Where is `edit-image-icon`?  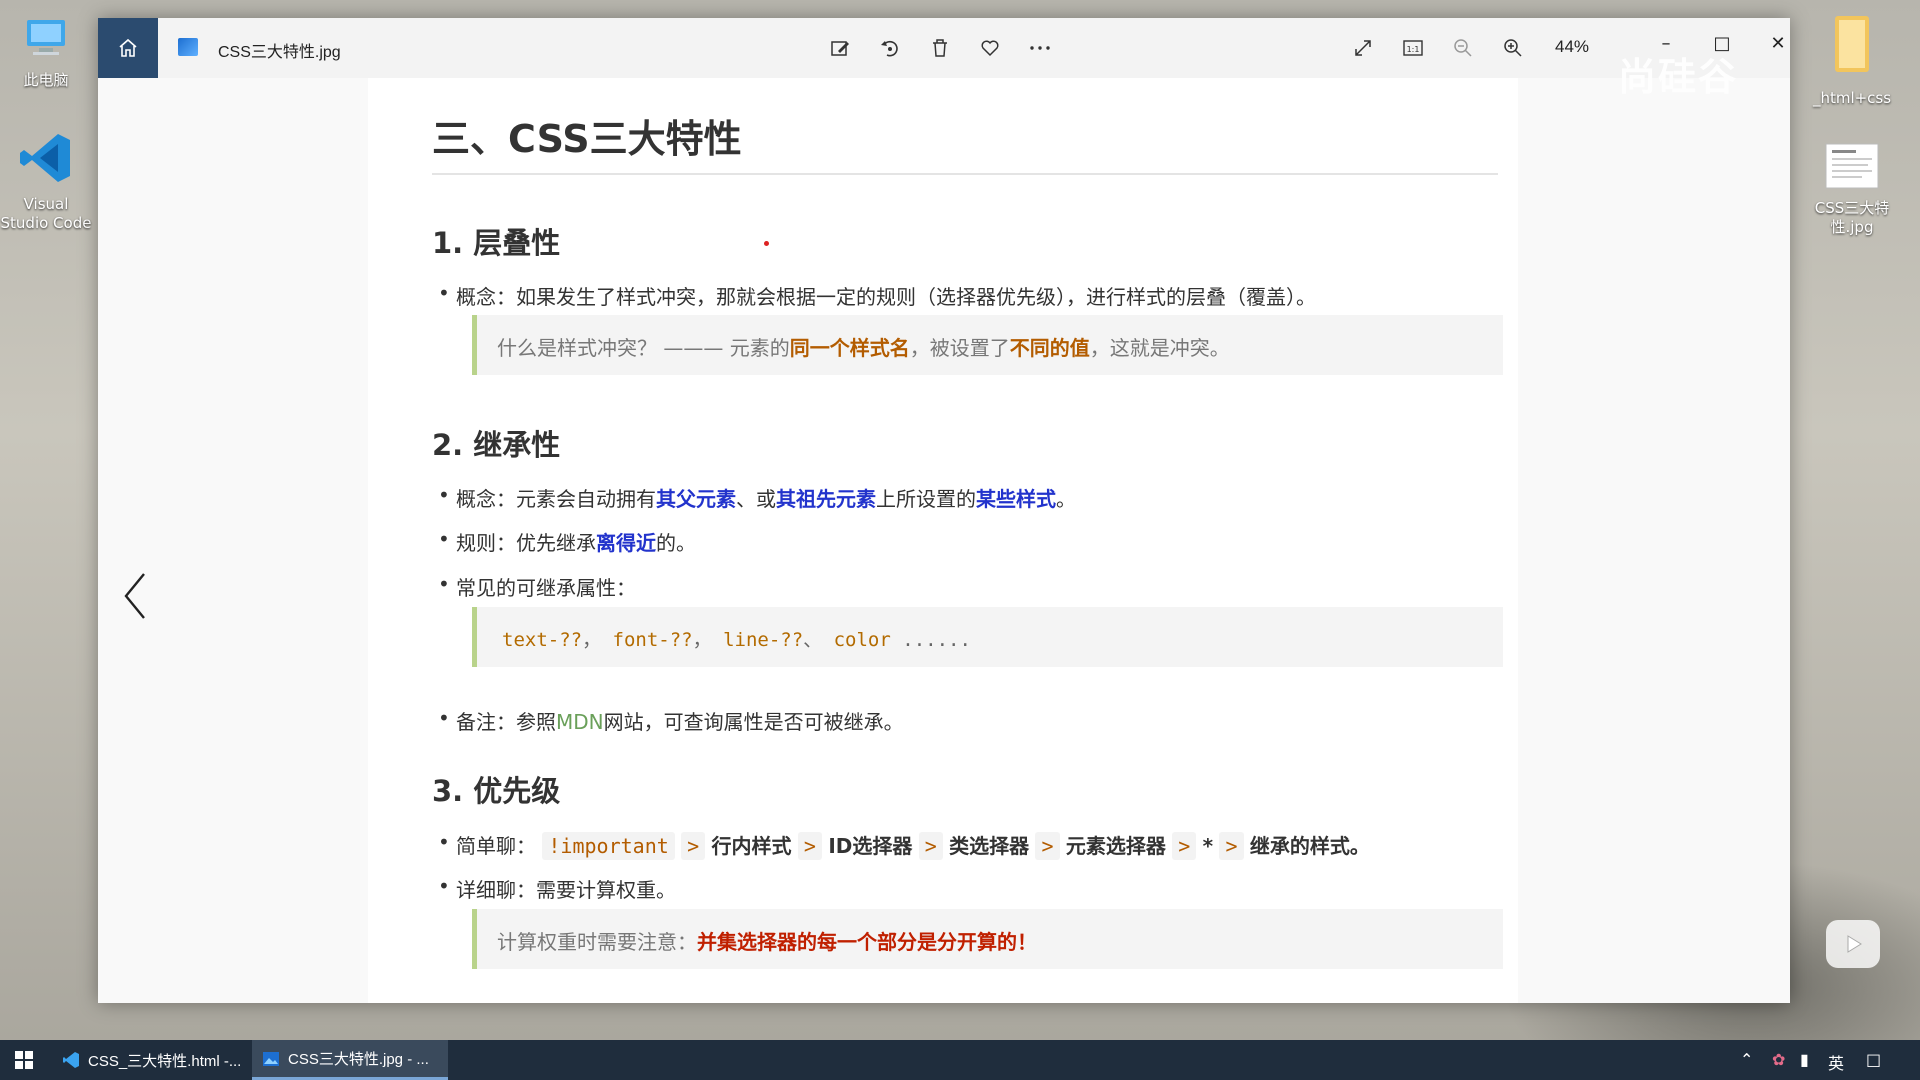
edit-image-icon is located at coordinates (840, 48).